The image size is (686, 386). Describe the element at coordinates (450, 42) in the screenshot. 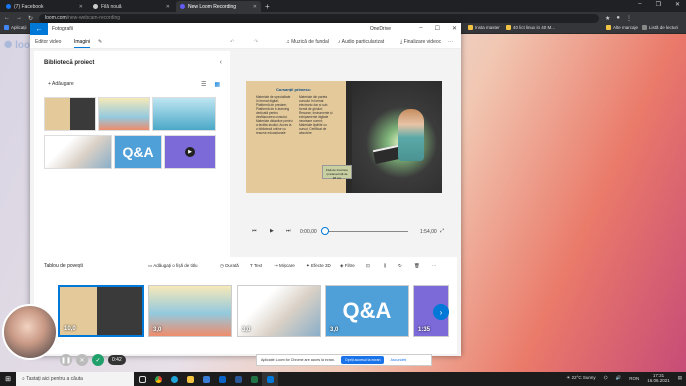

I see `more-options-button: ···` at that location.